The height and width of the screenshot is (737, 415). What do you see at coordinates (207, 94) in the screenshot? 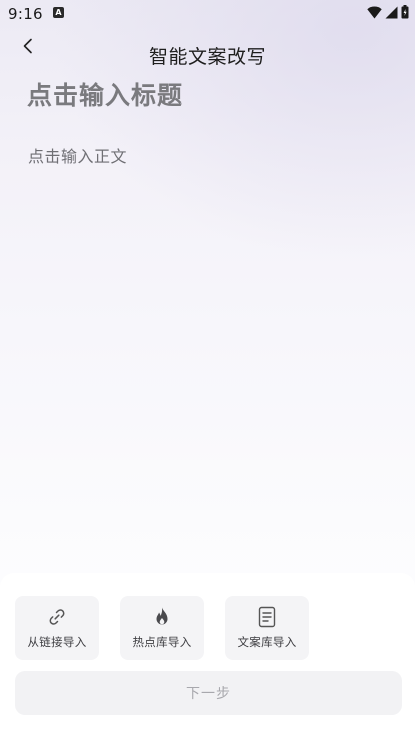
I see `title-input: 点击输入标题` at bounding box center [207, 94].